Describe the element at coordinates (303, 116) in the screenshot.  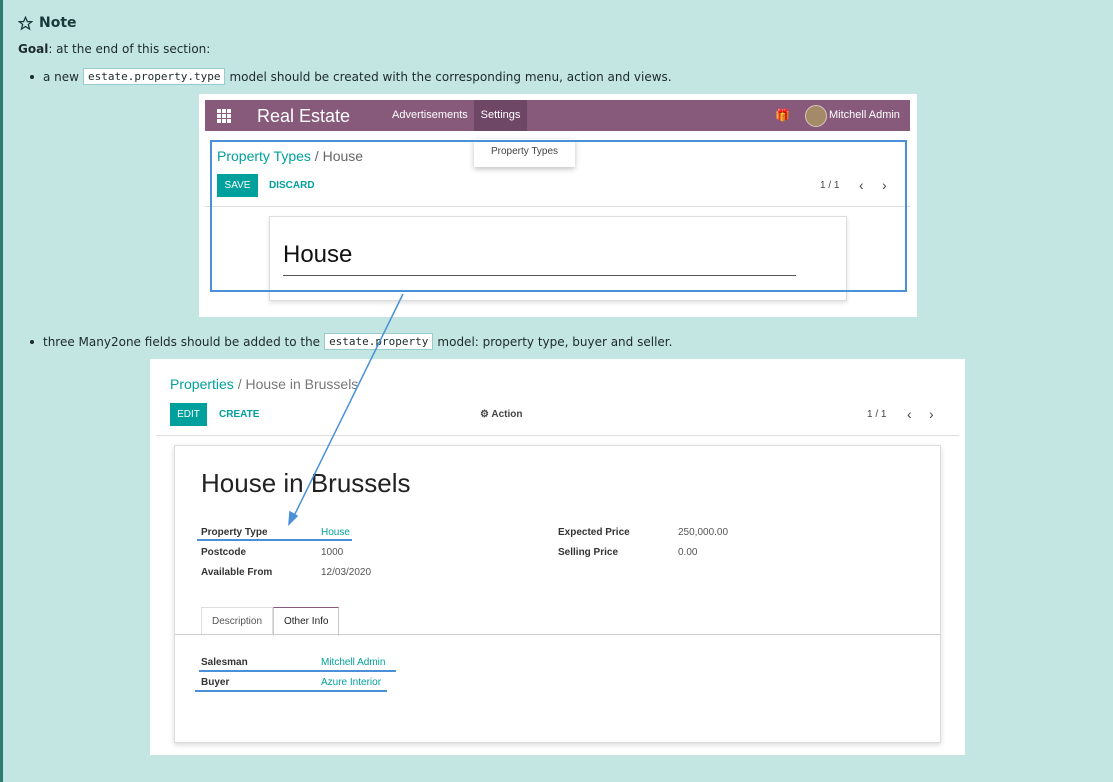
I see `app-brand: Real Estate` at that location.